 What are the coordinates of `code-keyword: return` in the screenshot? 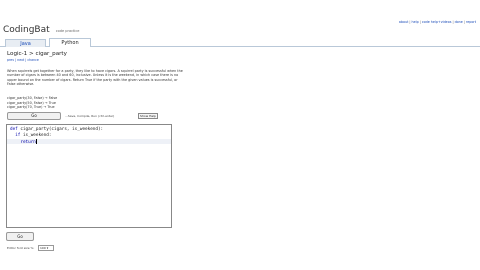 It's located at (28, 142).